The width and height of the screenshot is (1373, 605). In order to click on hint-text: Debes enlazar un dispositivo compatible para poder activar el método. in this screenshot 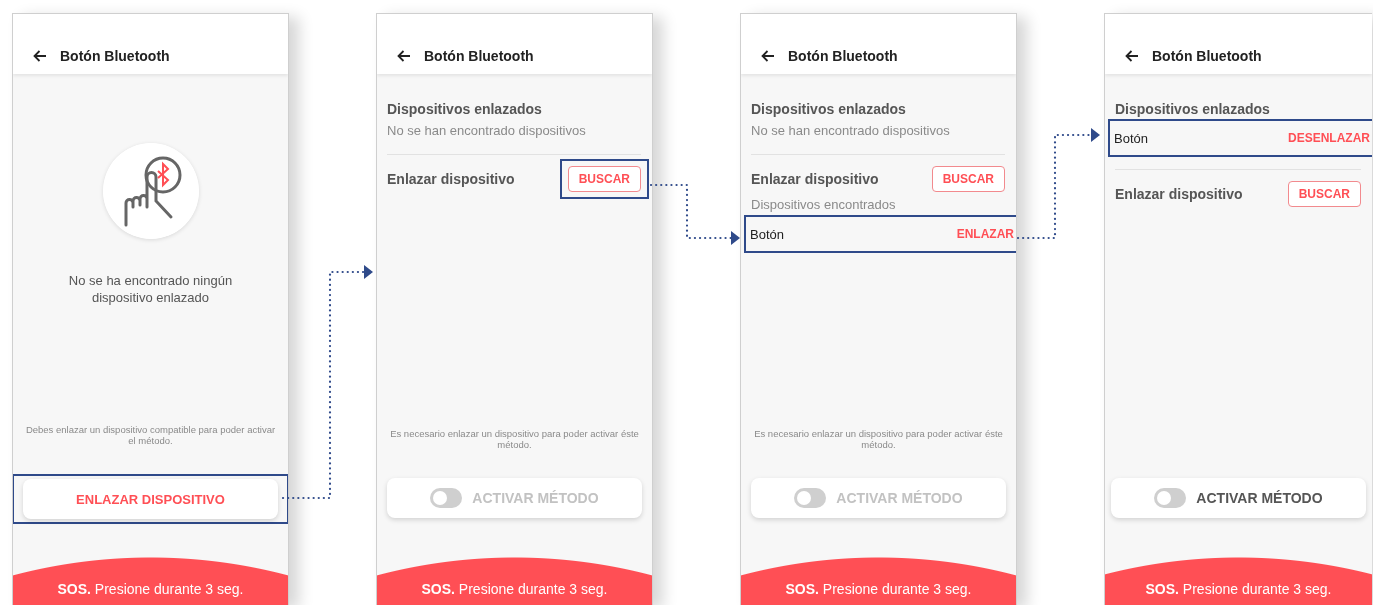, I will do `click(150, 435)`.